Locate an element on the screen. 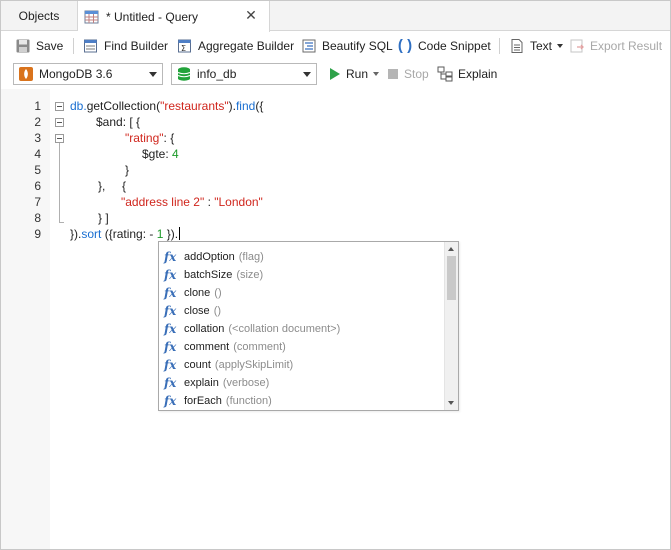  code-token: $gte: is located at coordinates (157, 154).